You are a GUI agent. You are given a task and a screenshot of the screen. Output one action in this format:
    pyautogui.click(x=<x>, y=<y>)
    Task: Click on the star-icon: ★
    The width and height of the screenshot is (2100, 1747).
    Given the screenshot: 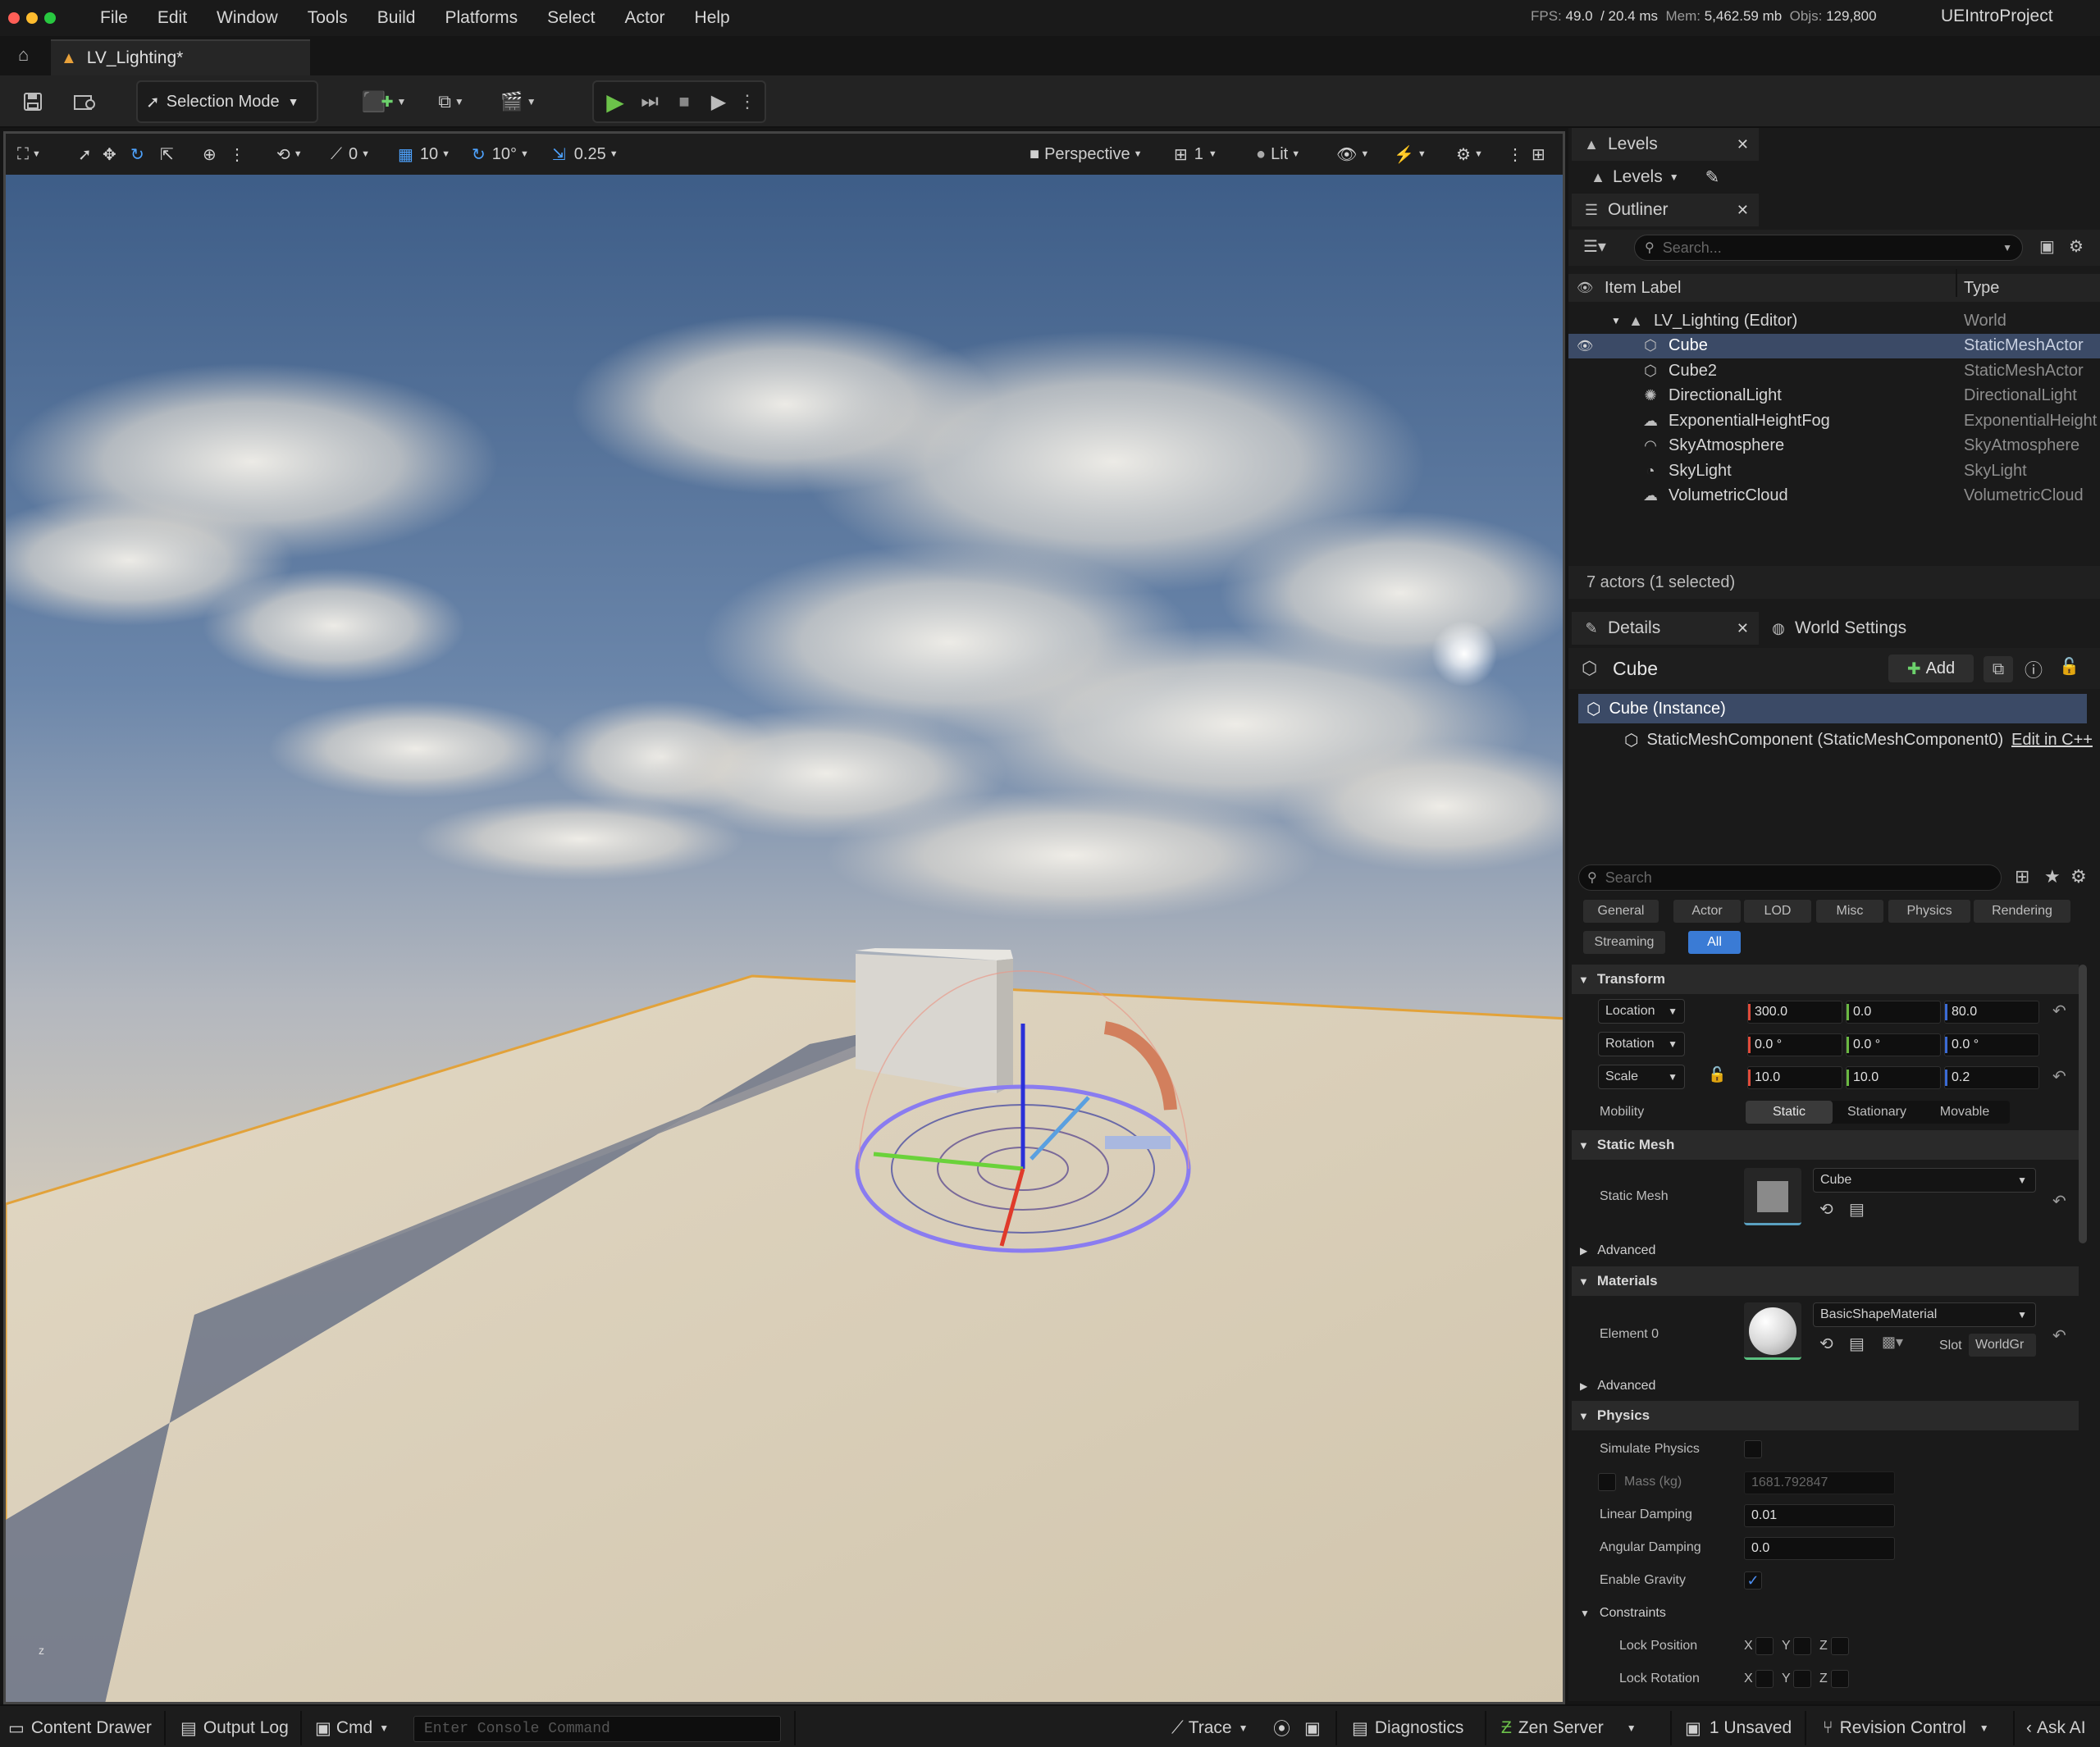 What is the action you would take?
    pyautogui.click(x=2053, y=876)
    